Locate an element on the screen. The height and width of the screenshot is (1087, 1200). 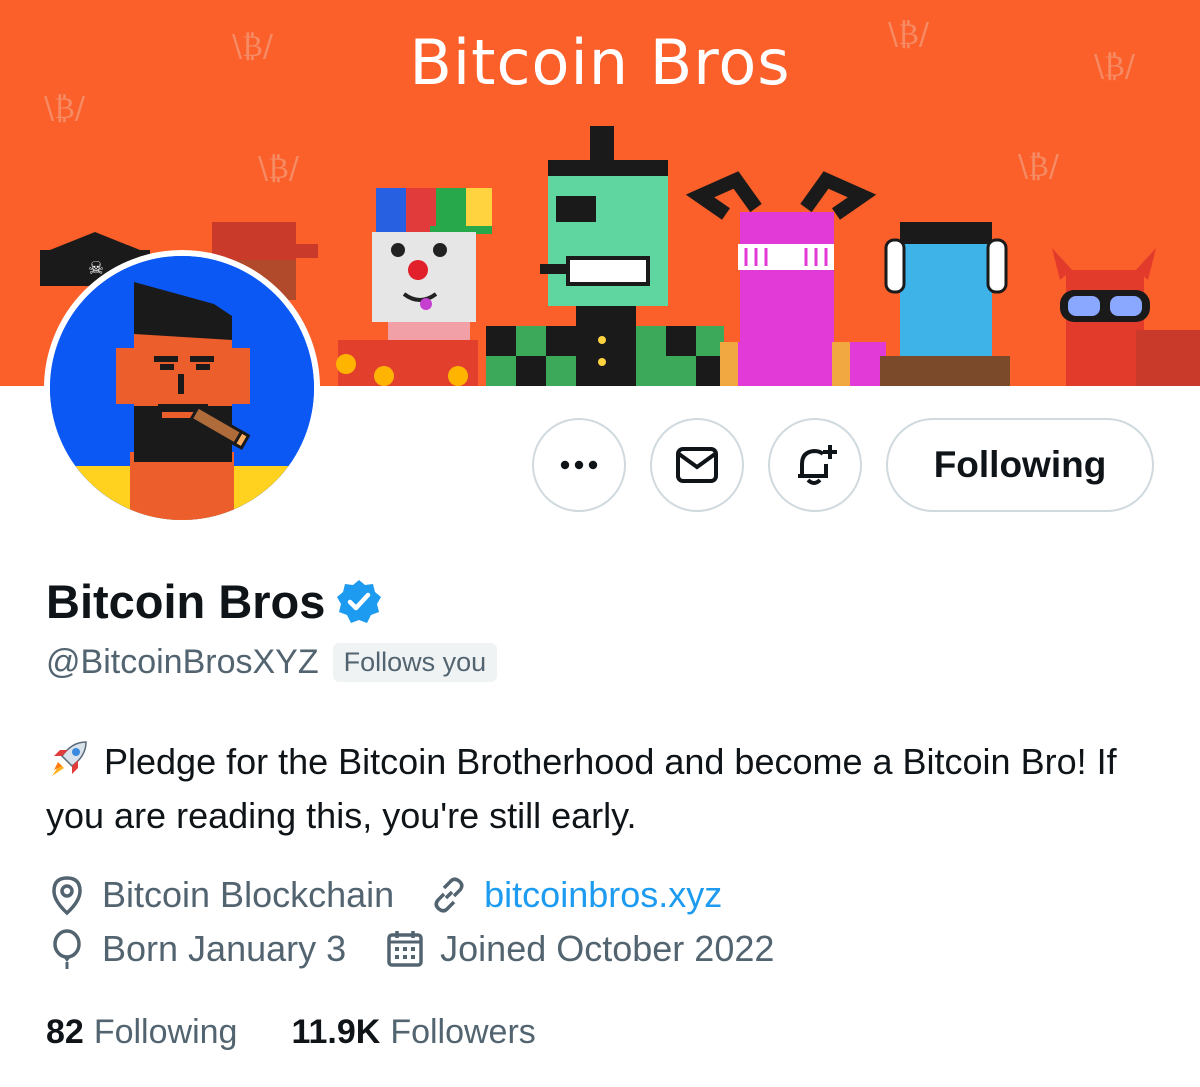
followers-stat: 11.9K Followers is located at coordinates (413, 1032).